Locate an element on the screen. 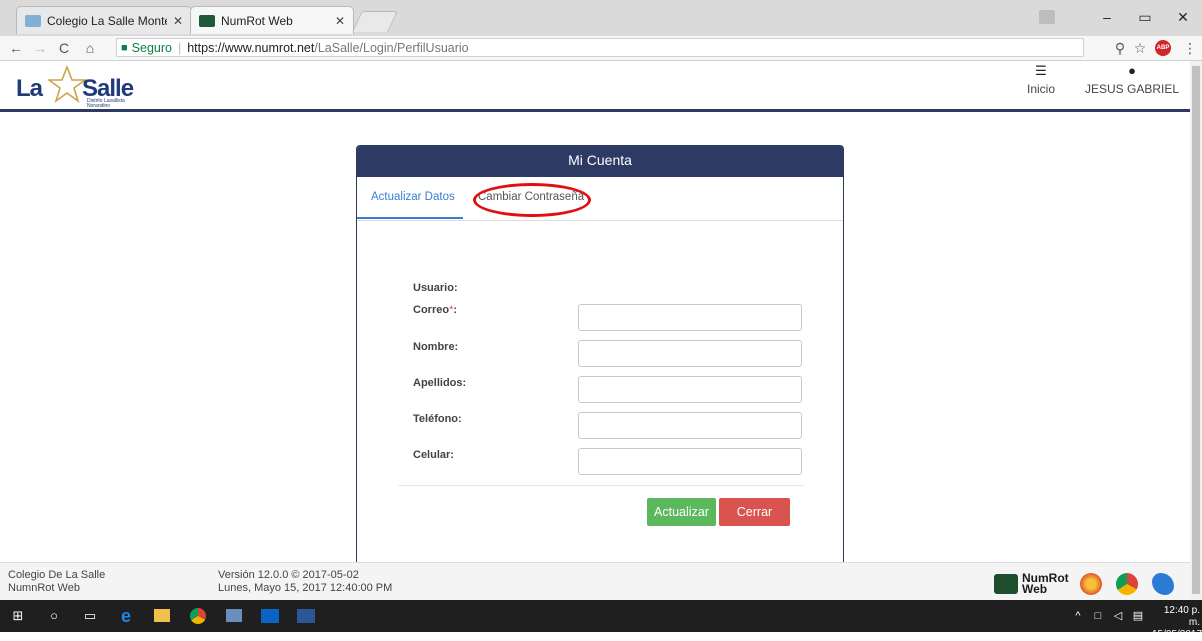 The image size is (1202, 641). browser-tab-numrot: NumRot Web ✕ is located at coordinates (272, 20).